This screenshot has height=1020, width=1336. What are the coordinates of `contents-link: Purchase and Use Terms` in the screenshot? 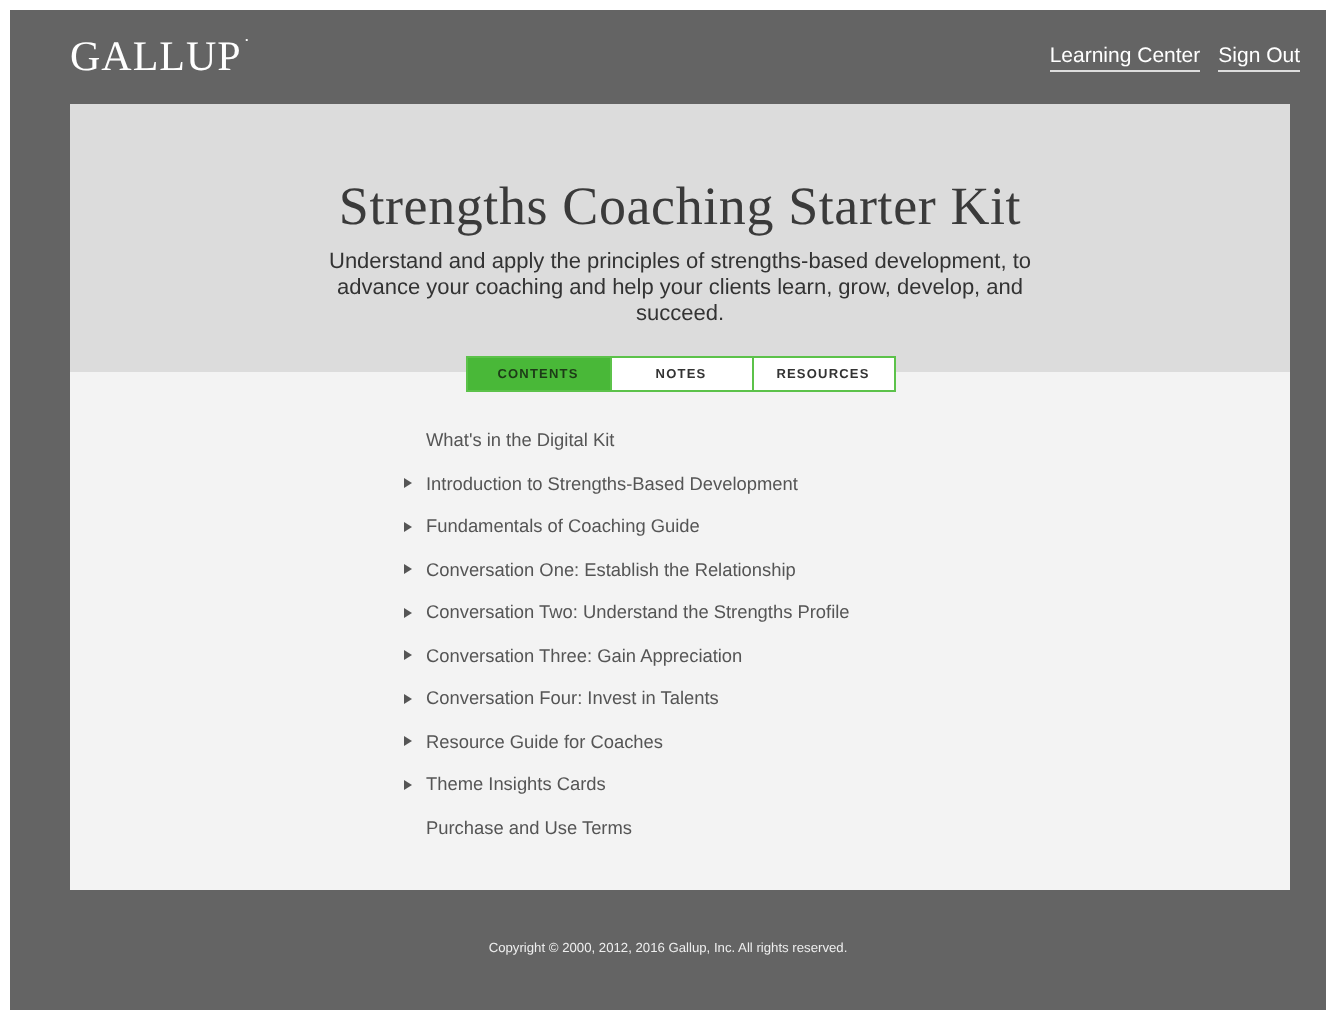 It's located at (529, 827).